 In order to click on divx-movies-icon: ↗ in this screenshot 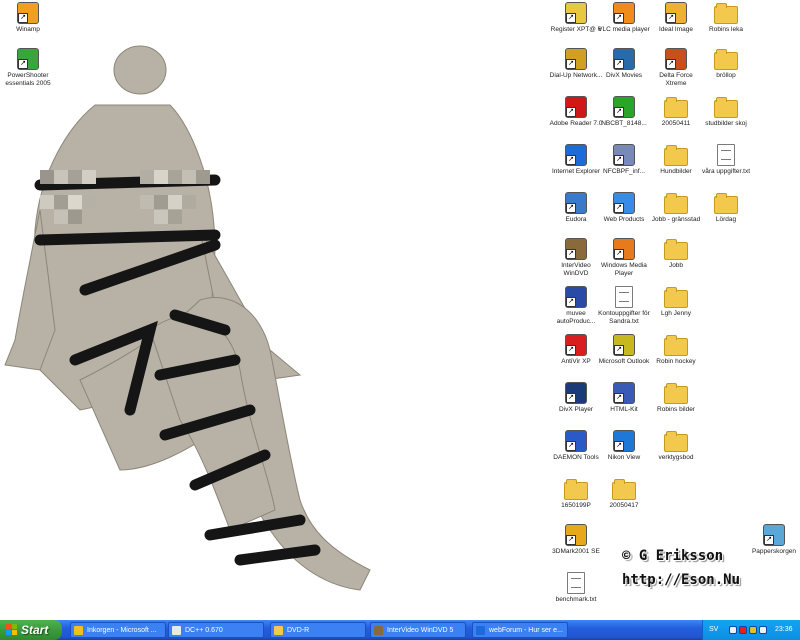, I will do `click(624, 59)`.